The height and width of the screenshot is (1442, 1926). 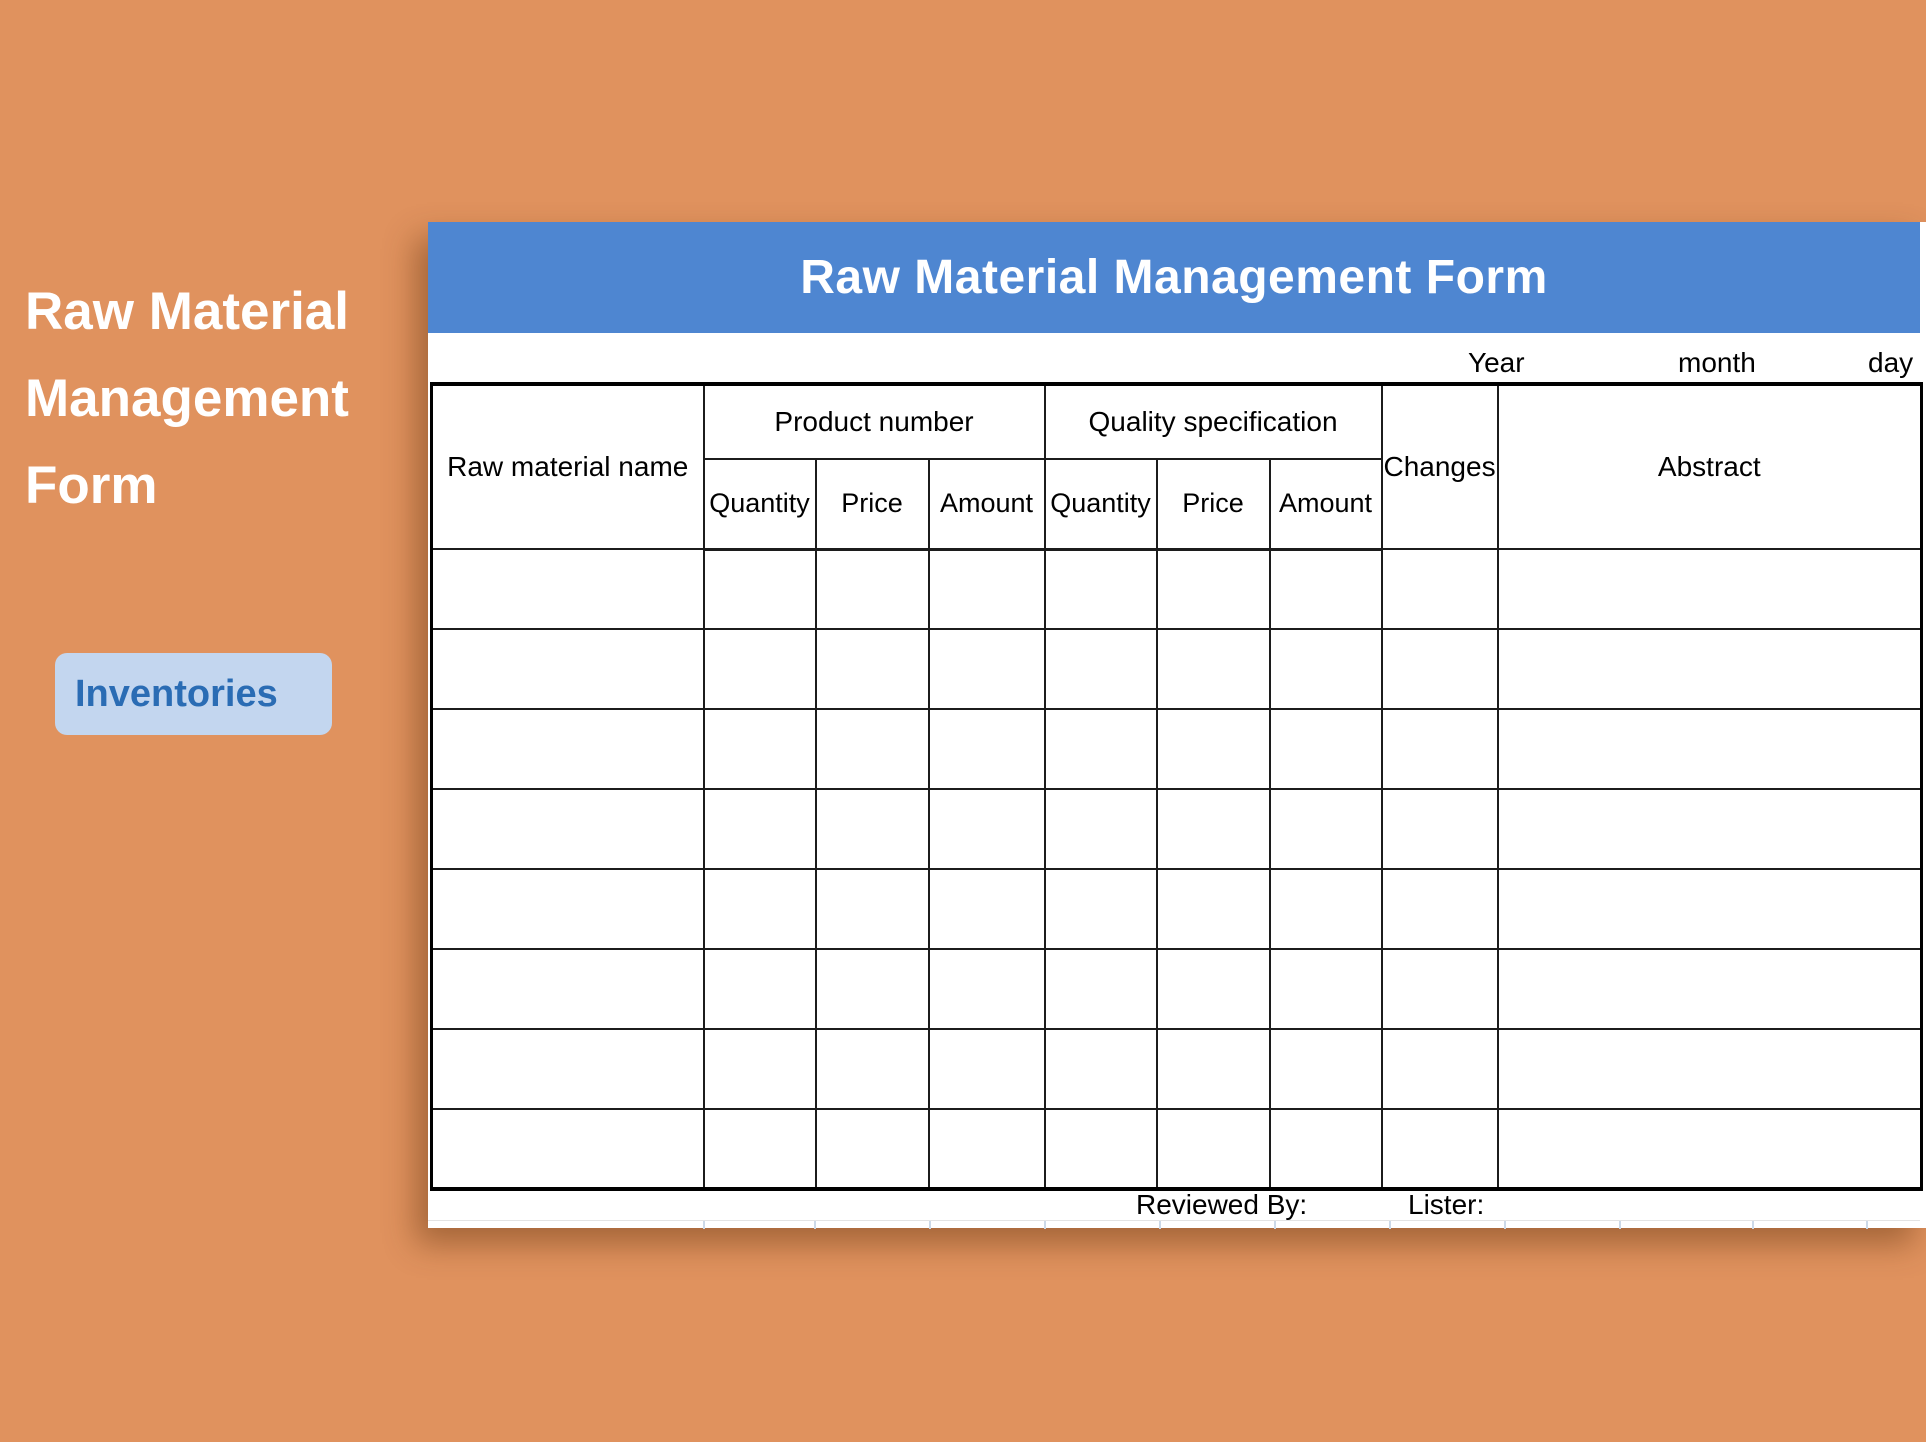 I want to click on header-abstract: Abstract, so click(x=1709, y=466).